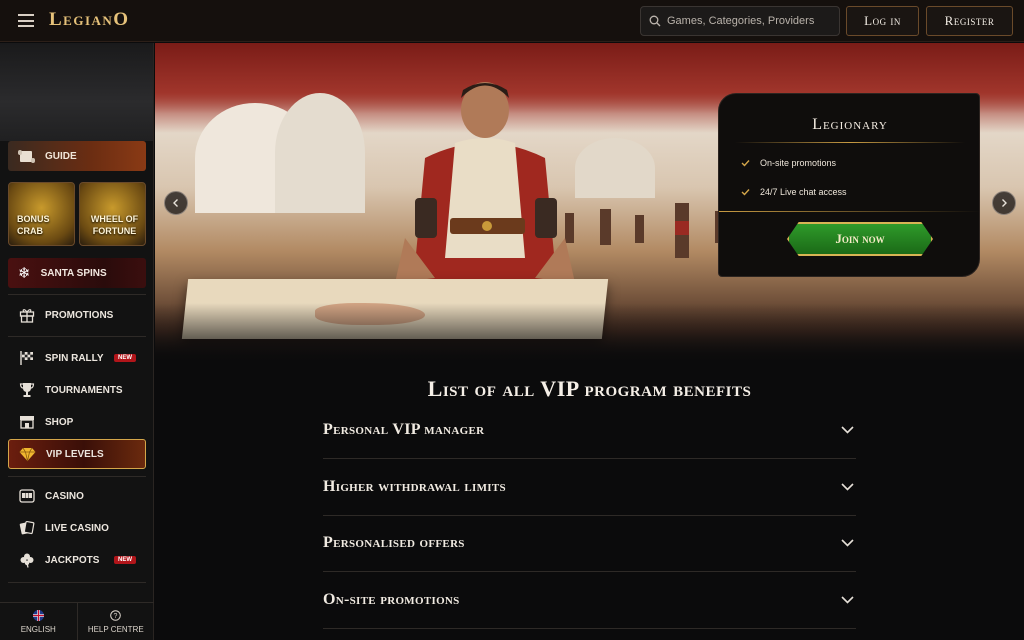 This screenshot has width=1024, height=640. I want to click on hero-background, so click(320, 153).